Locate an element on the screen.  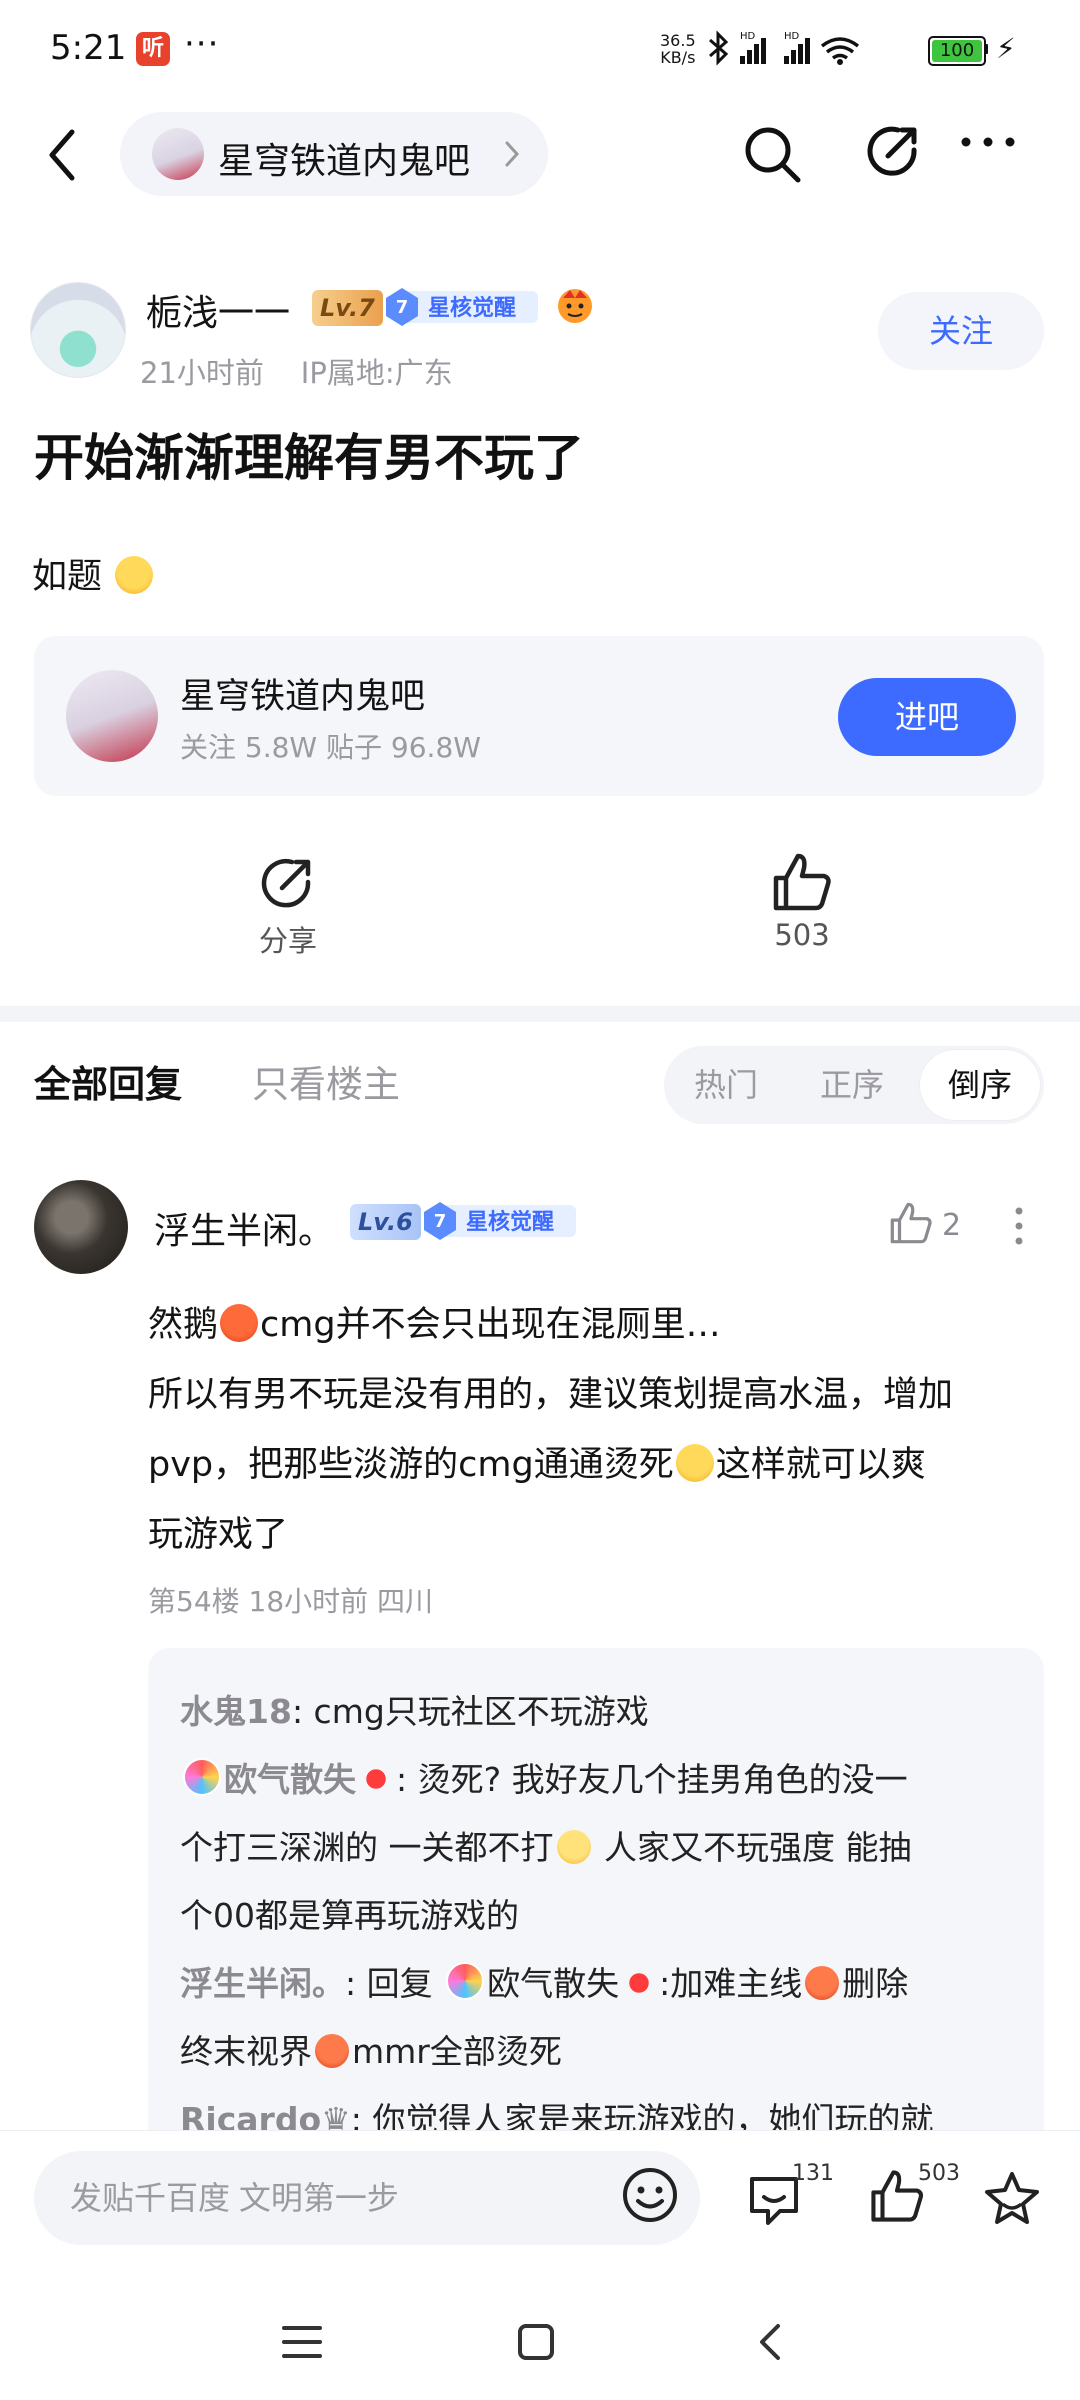
like-action: 503 is located at coordinates (802, 901).